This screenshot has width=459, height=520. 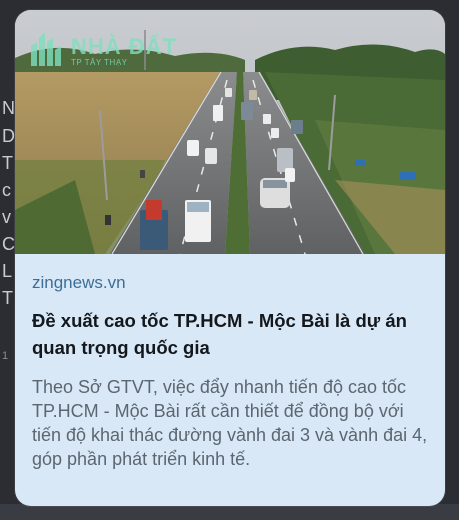 I want to click on watermark: NHÀ ĐẤT TP TÂY THẠY, so click(x=102, y=48).